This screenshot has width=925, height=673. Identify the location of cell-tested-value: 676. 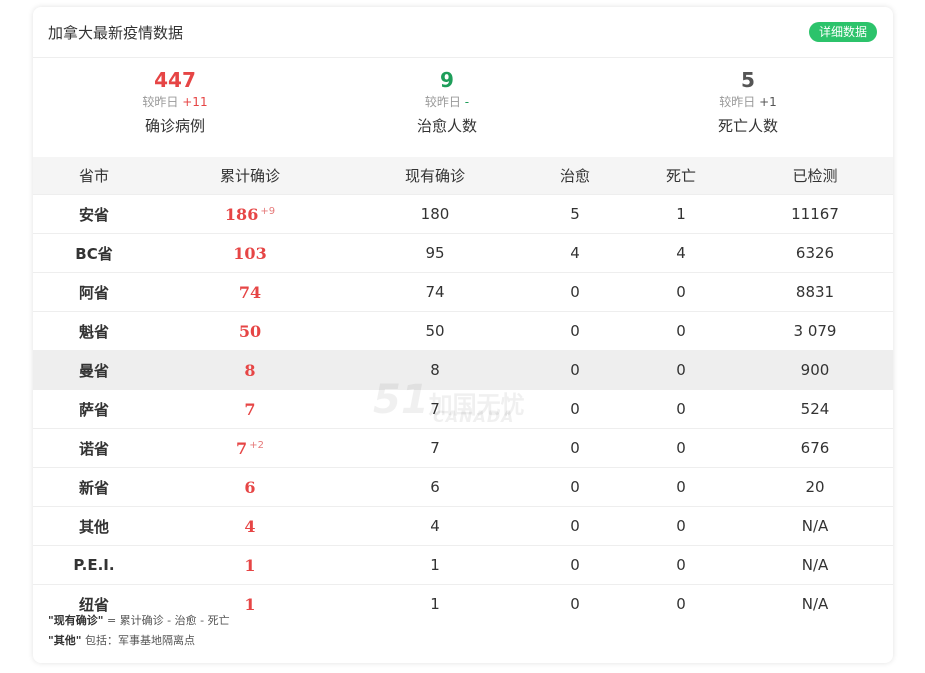
(815, 448).